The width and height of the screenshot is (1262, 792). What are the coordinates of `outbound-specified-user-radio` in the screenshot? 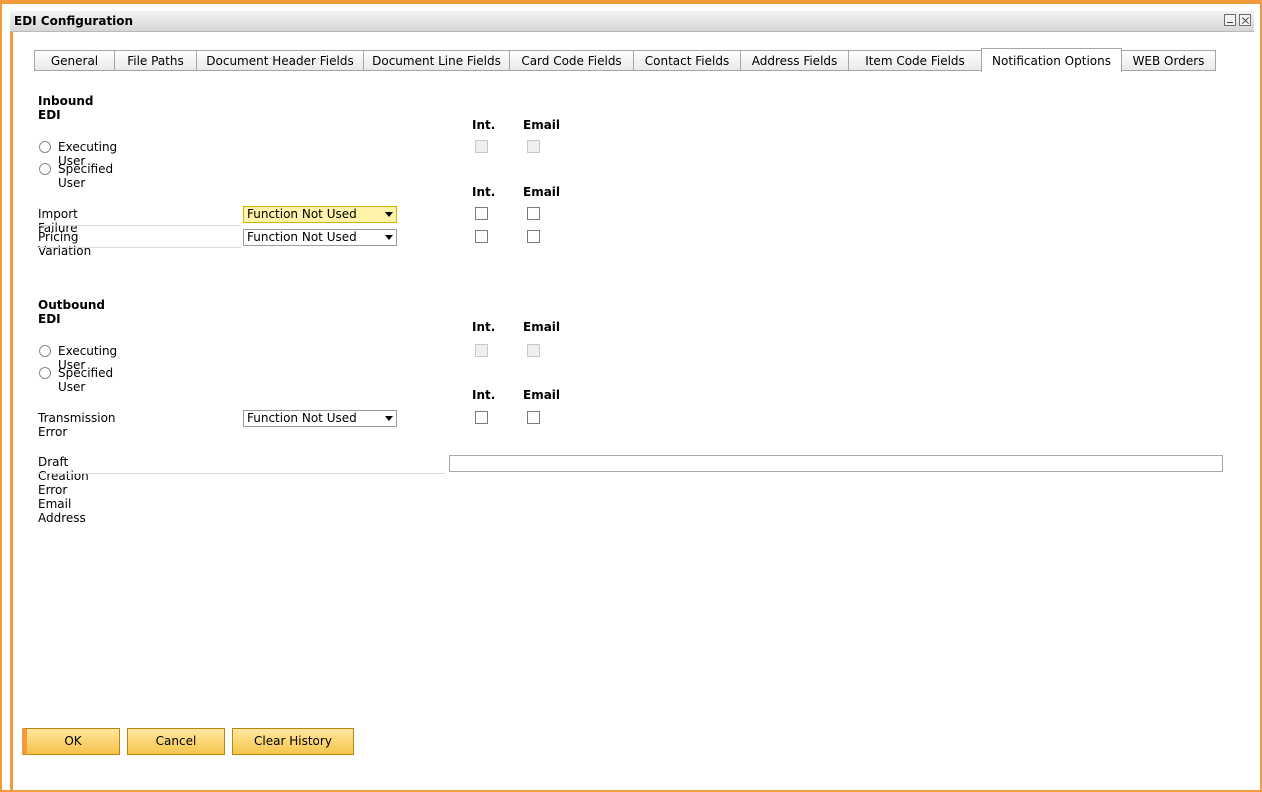 It's located at (45, 373).